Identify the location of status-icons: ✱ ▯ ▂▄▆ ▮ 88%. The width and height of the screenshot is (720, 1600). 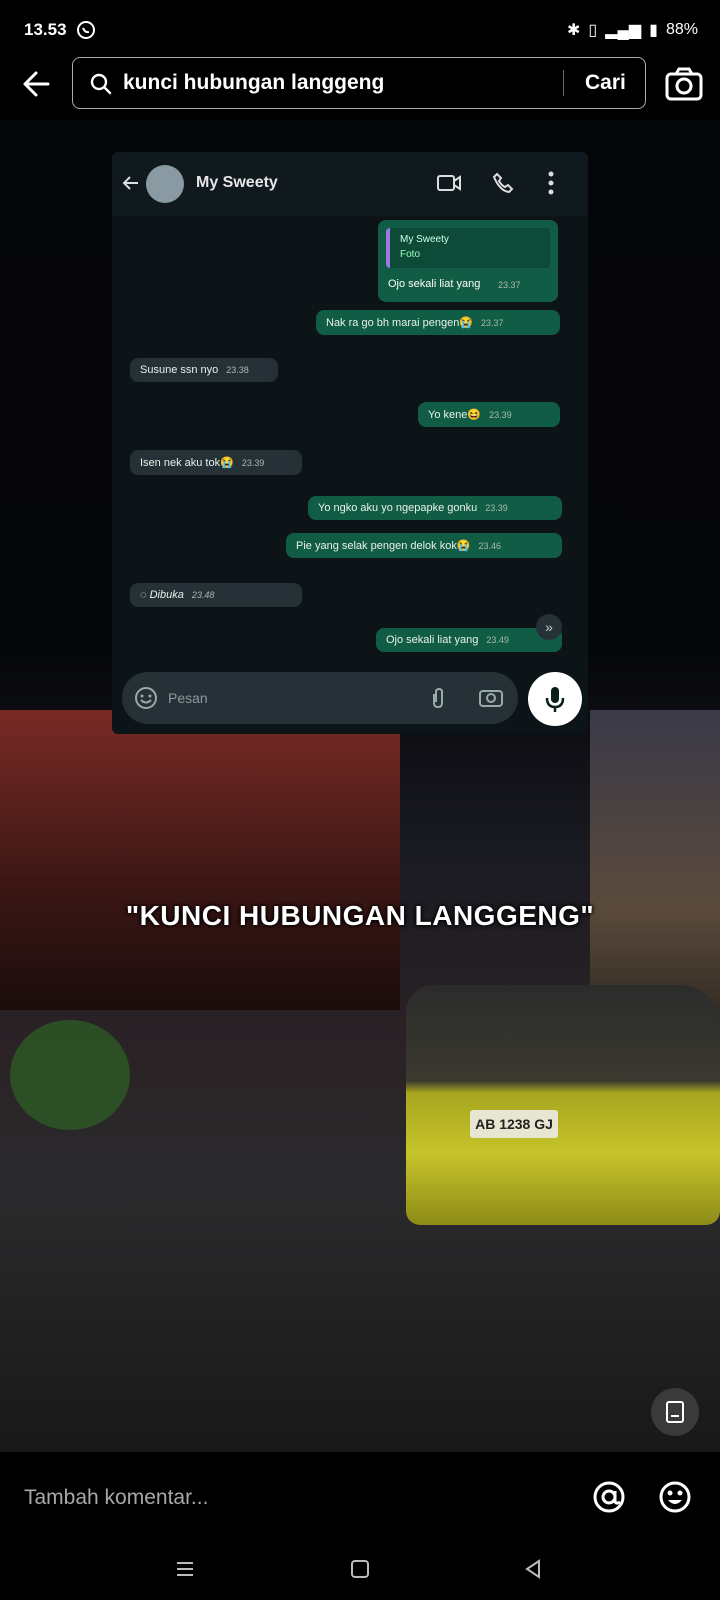
(632, 30).